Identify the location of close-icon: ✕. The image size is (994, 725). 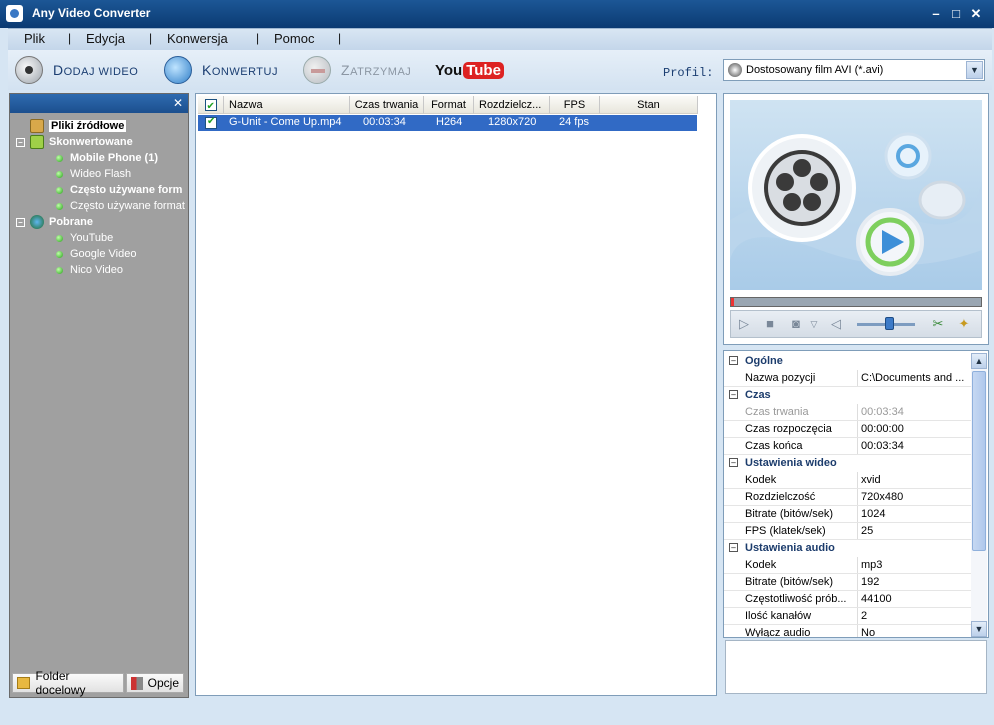
(178, 103).